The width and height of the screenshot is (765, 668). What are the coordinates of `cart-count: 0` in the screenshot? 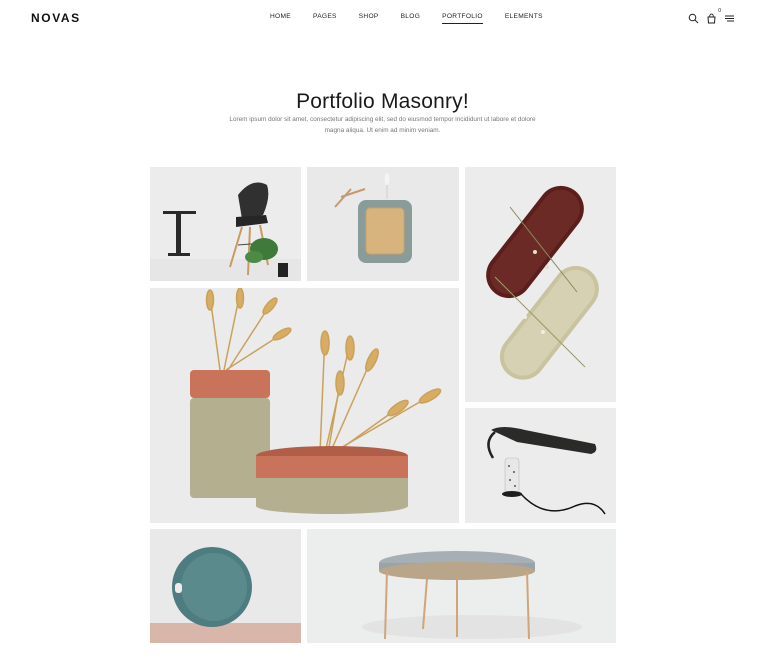 It's located at (719, 11).